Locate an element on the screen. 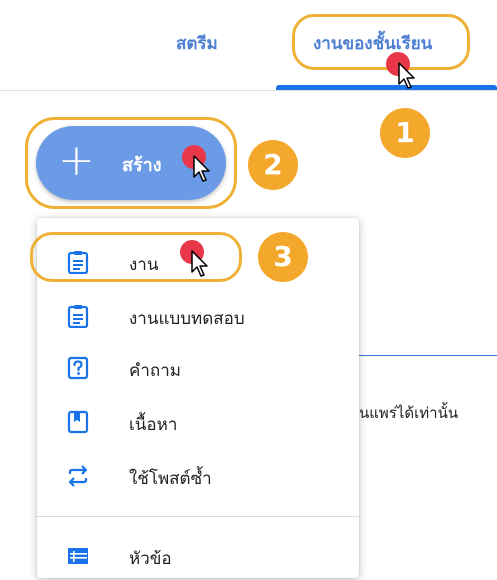  classwork-tab-highlight is located at coordinates (381, 42).